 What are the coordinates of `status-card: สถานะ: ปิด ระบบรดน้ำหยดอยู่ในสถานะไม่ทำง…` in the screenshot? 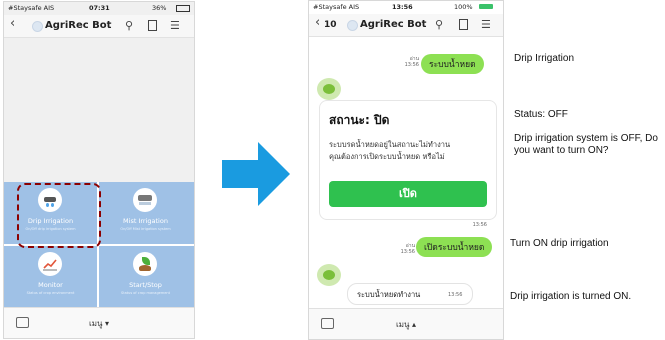 It's located at (408, 160).